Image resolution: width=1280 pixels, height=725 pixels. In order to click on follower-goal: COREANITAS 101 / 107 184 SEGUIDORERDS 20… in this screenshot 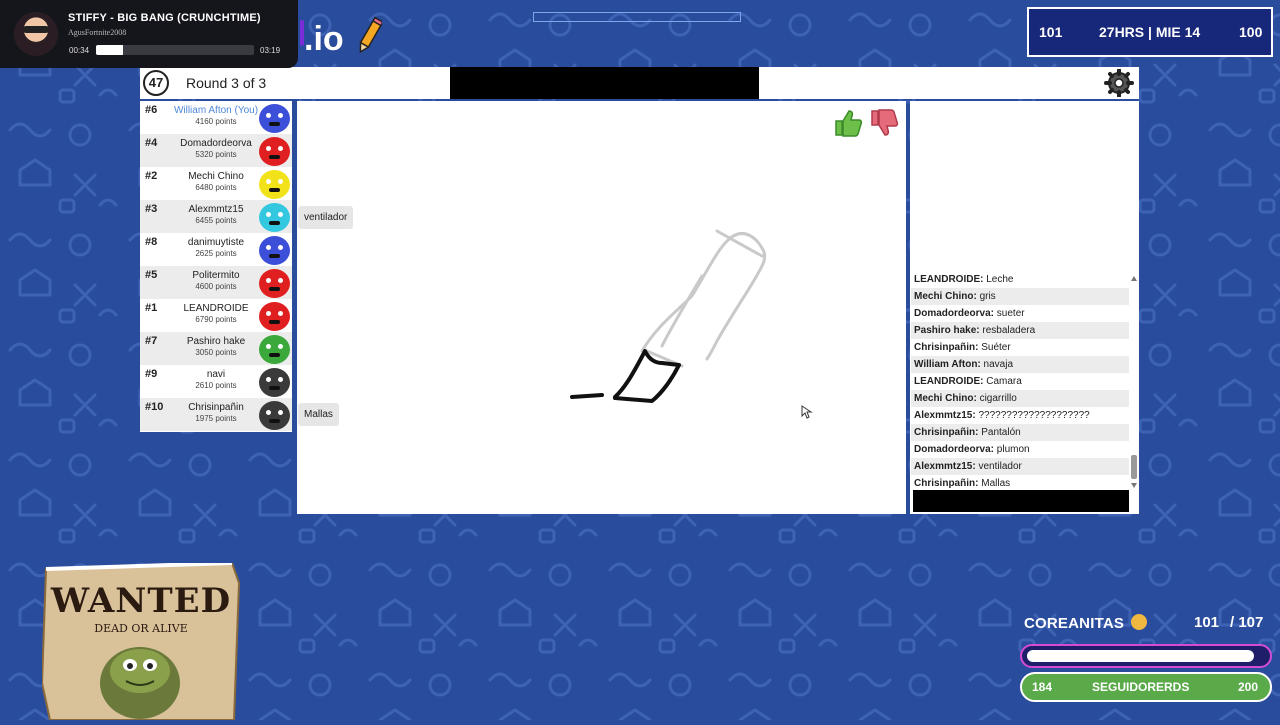, I will do `click(1147, 661)`.